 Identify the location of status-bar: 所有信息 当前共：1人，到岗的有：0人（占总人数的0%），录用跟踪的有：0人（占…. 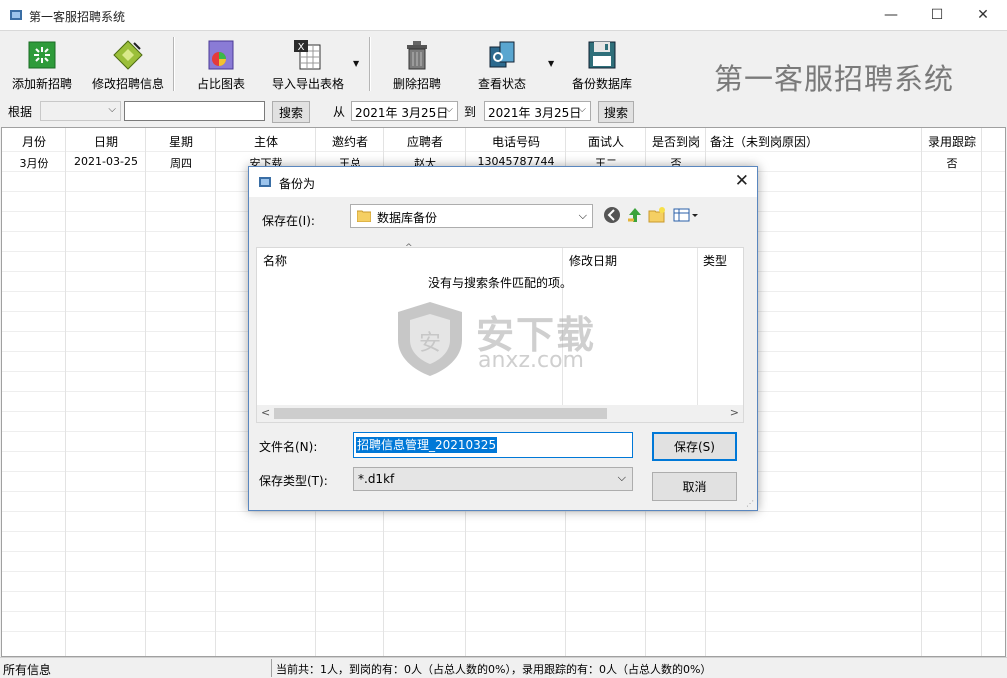
(503, 667).